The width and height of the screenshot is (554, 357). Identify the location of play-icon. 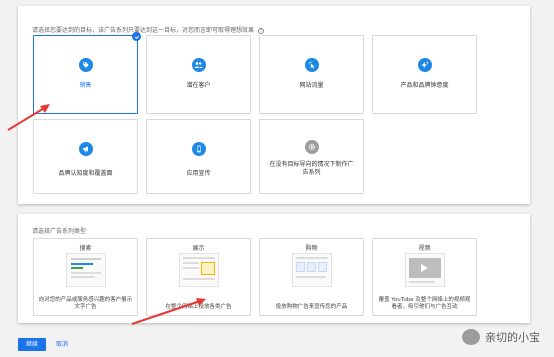
(424, 268).